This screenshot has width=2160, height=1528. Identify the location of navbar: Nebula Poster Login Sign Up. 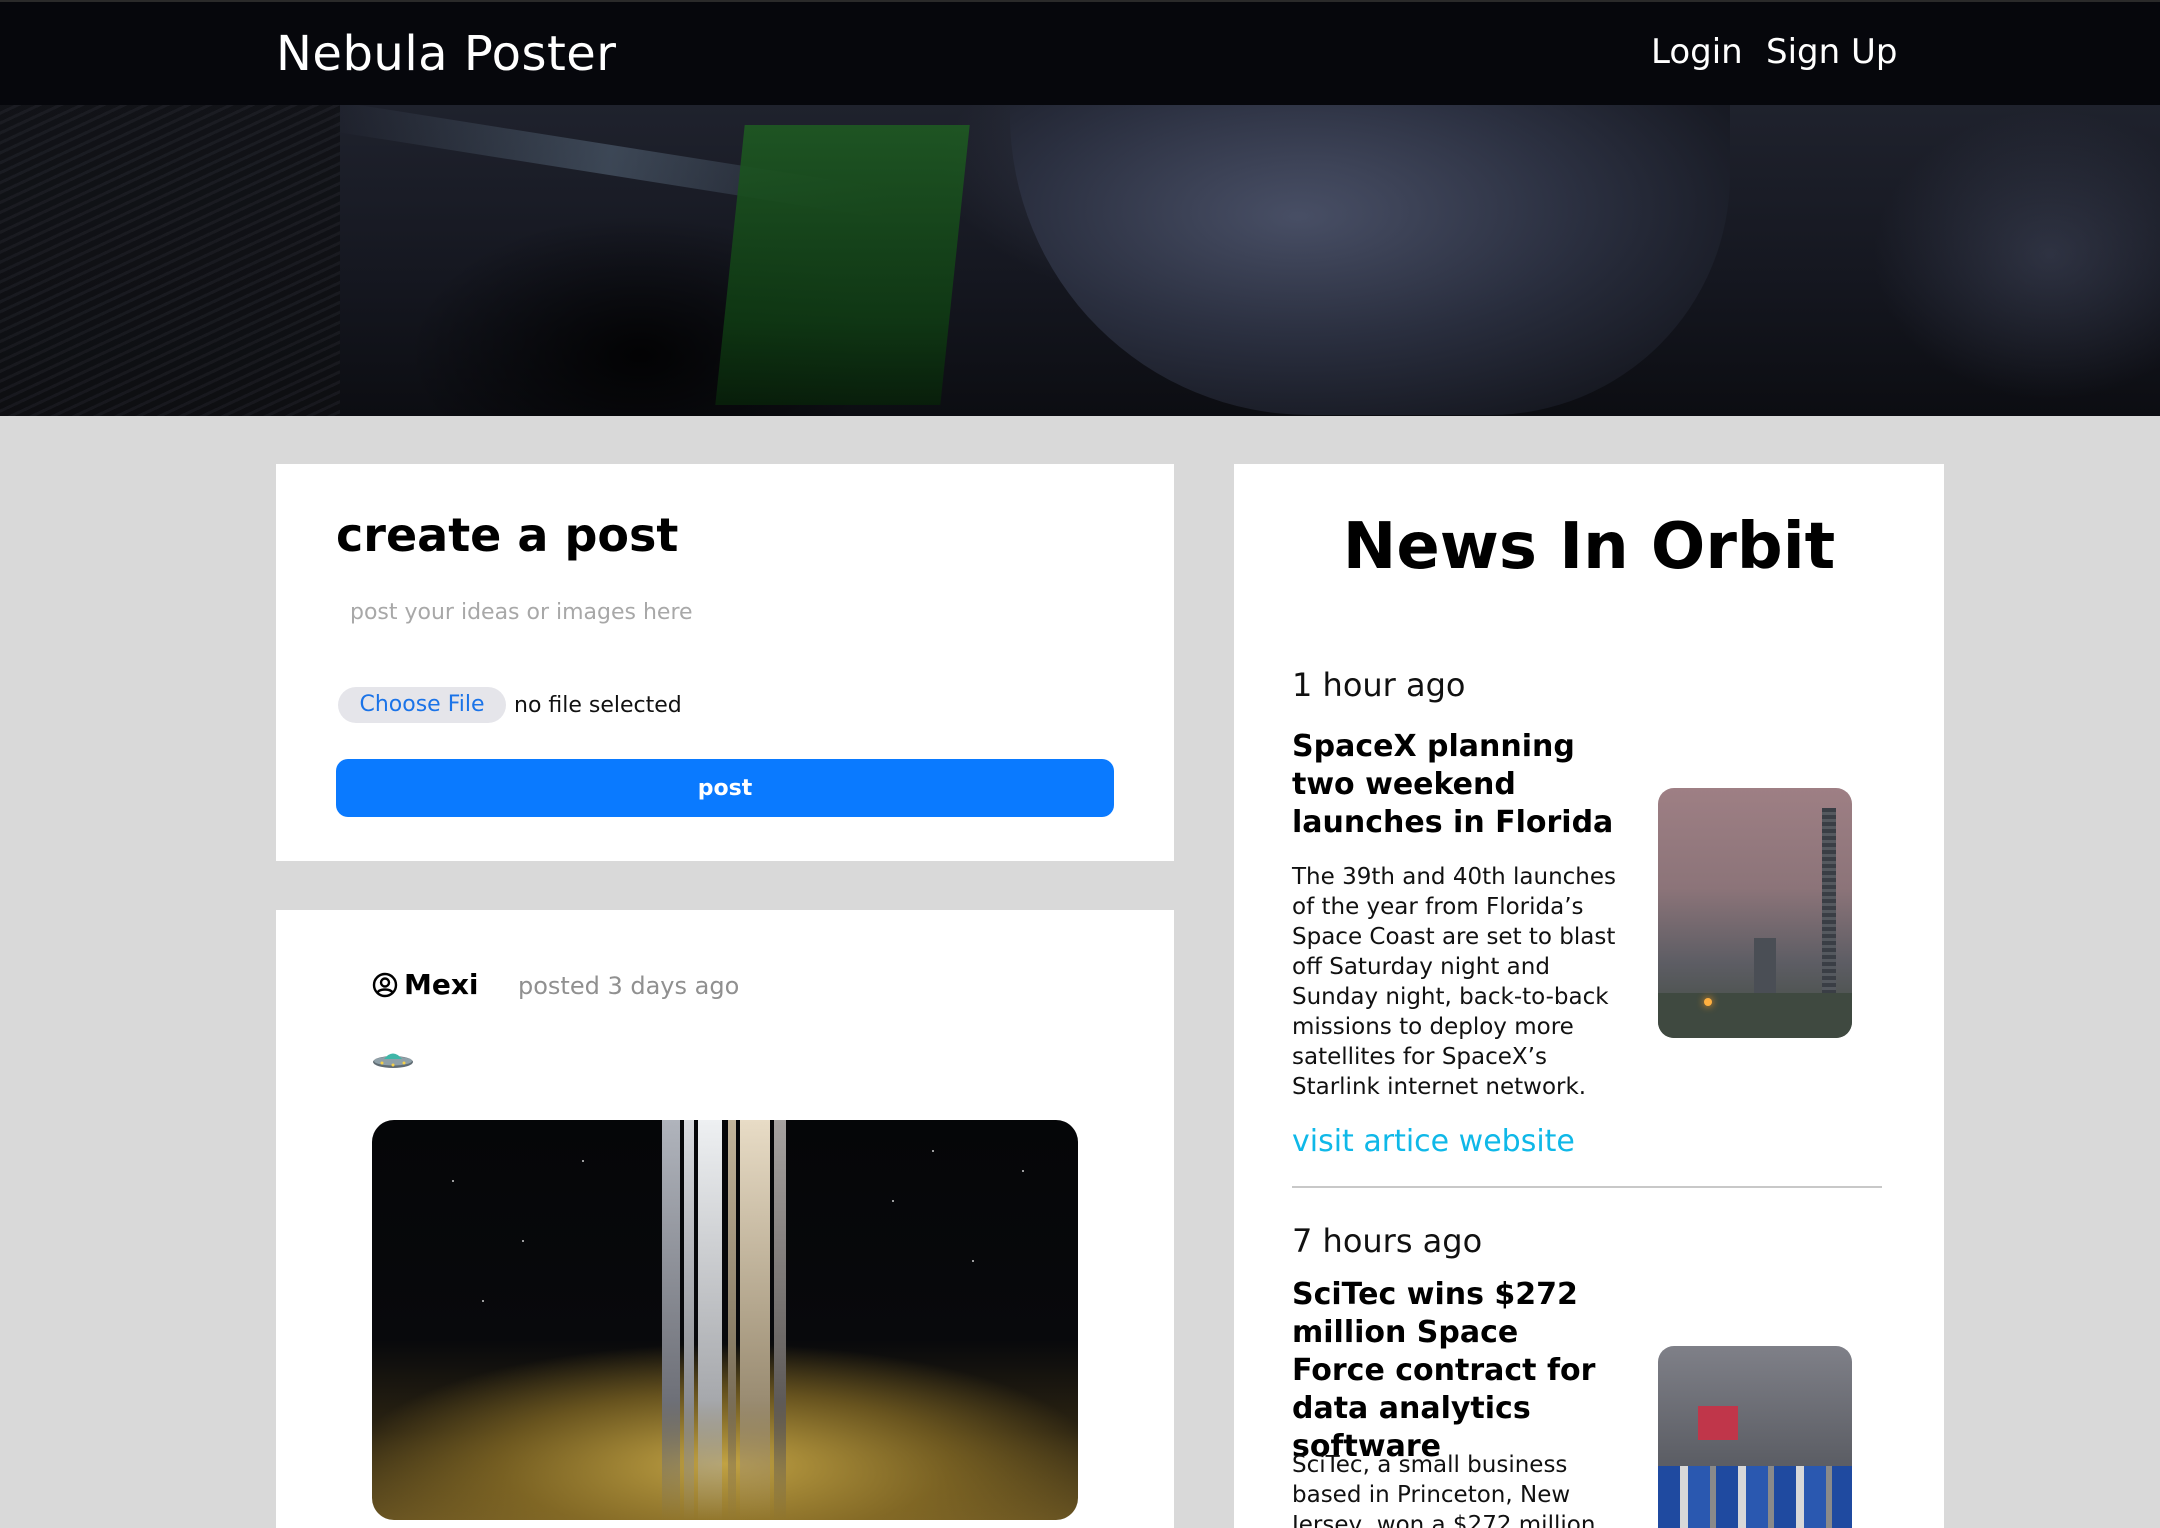
(1080, 52).